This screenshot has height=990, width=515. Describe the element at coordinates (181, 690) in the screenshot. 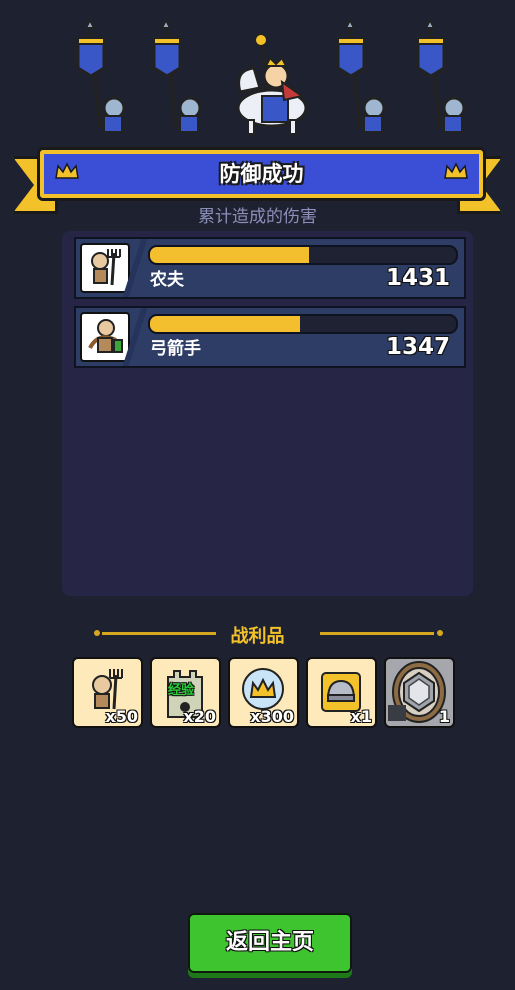

I see `exp-label: 经验` at that location.